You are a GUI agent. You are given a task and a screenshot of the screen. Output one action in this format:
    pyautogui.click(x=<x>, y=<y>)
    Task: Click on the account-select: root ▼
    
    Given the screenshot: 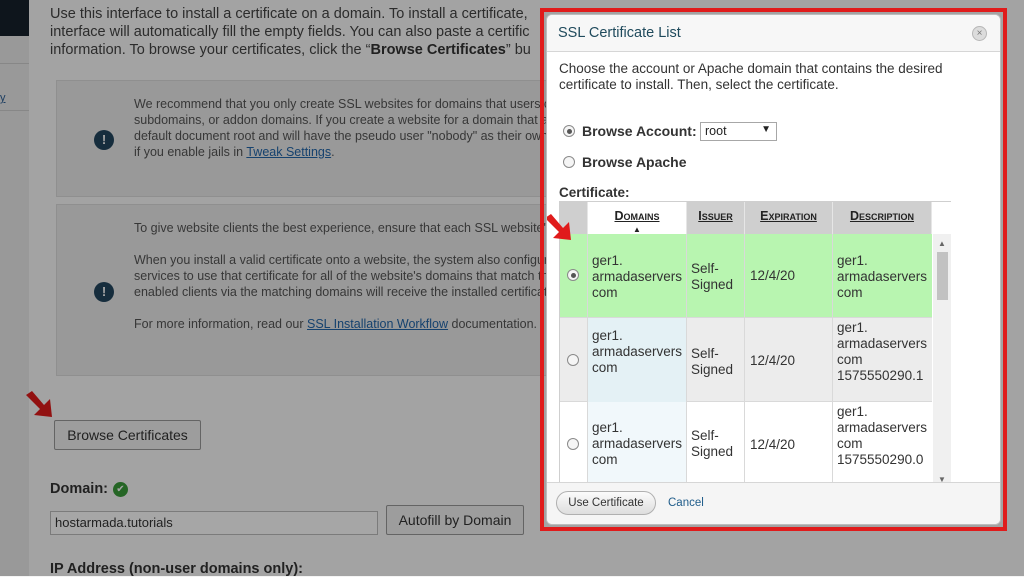 What is the action you would take?
    pyautogui.click(x=738, y=131)
    